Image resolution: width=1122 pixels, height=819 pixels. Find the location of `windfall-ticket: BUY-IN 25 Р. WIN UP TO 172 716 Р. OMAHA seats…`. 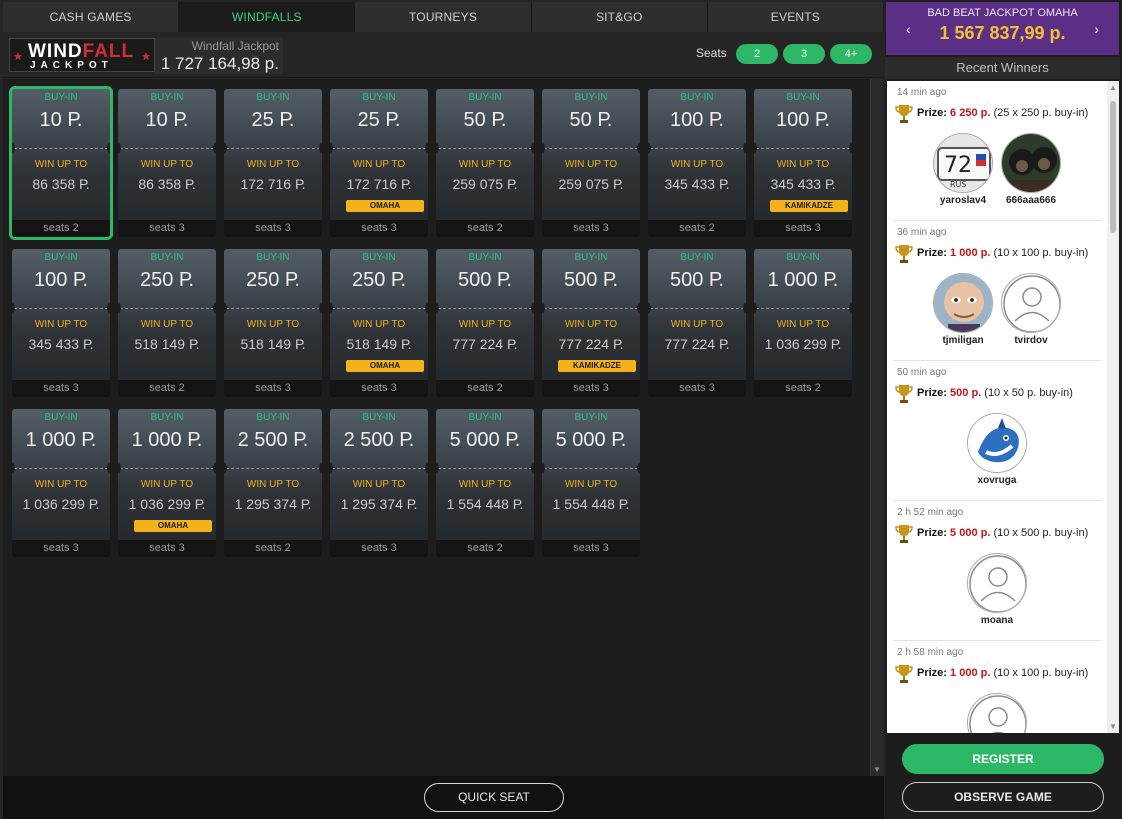

windfall-ticket: BUY-IN 25 Р. WIN UP TO 172 716 Р. OMAHA seats… is located at coordinates (379, 163).